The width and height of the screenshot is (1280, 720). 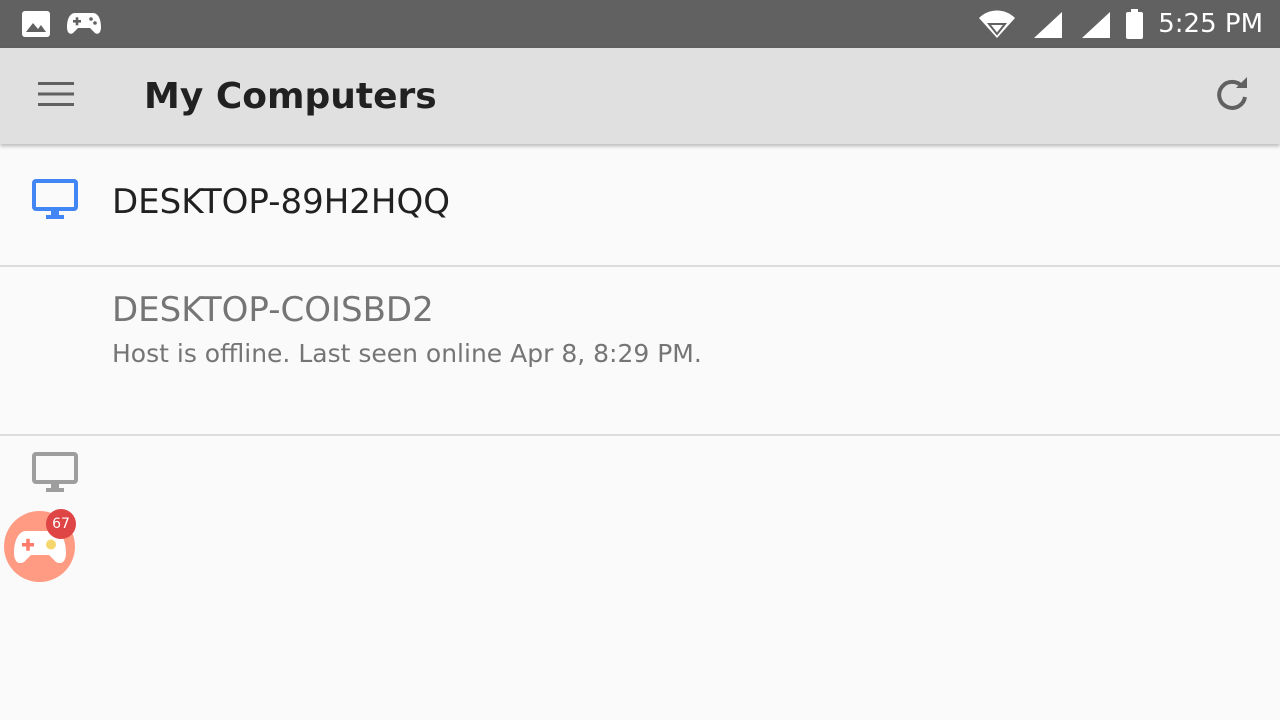 I want to click on gamepad-icon, so click(x=84, y=26).